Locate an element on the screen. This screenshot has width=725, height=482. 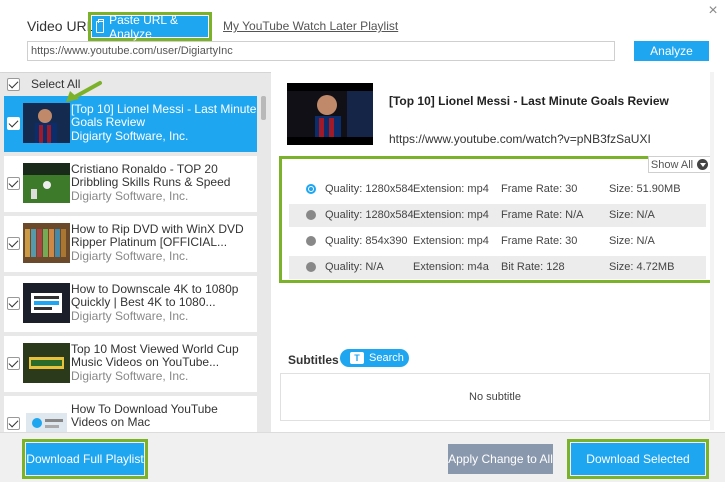
detail-thumbnail is located at coordinates (330, 114).